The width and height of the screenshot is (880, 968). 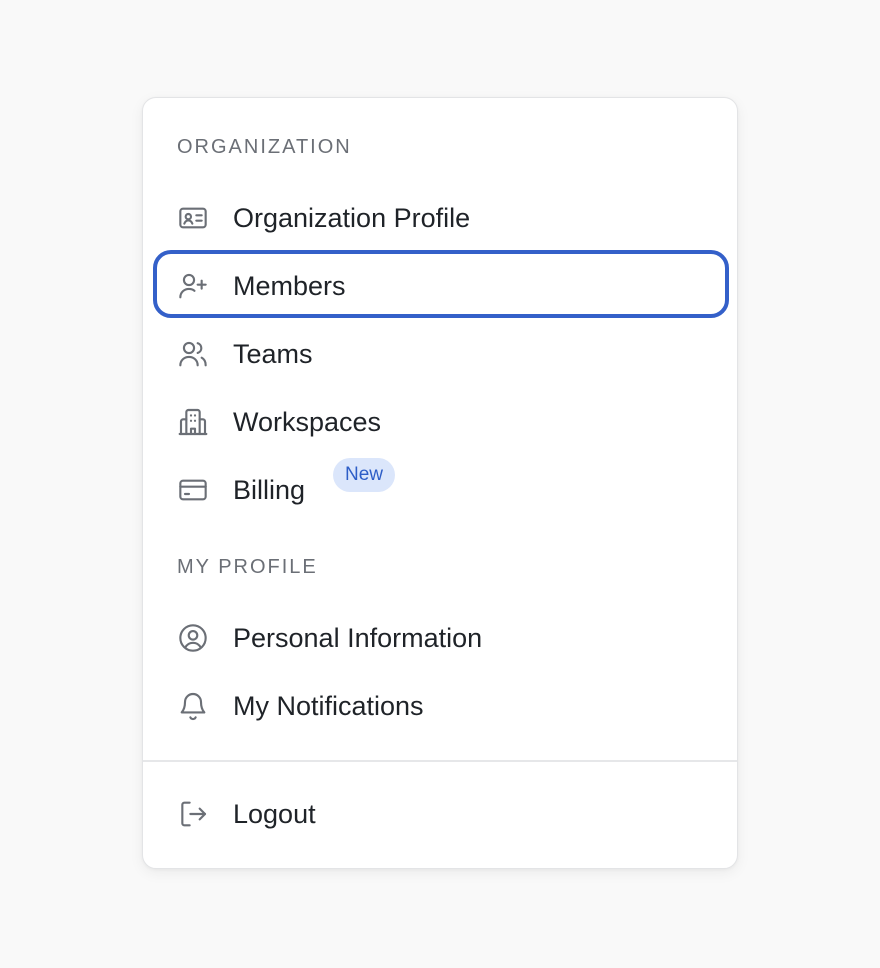 What do you see at coordinates (328, 706) in the screenshot?
I see `menu-item-label: My Notifications` at bounding box center [328, 706].